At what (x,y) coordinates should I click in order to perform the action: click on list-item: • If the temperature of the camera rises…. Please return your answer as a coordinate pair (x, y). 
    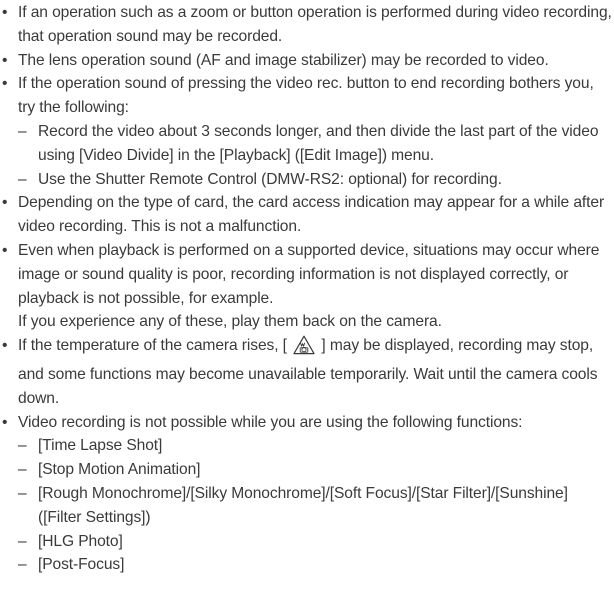
    Looking at the image, I should click on (308, 372).